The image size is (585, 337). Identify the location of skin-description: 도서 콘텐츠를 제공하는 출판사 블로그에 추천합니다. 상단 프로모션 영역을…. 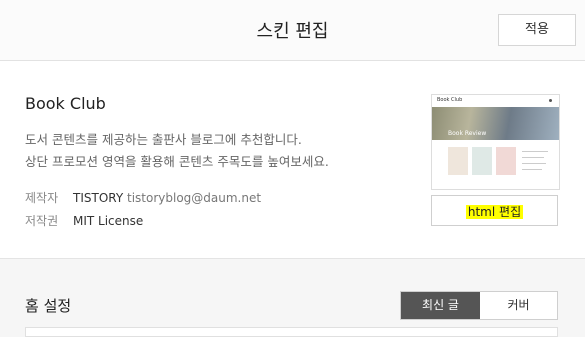
(177, 151).